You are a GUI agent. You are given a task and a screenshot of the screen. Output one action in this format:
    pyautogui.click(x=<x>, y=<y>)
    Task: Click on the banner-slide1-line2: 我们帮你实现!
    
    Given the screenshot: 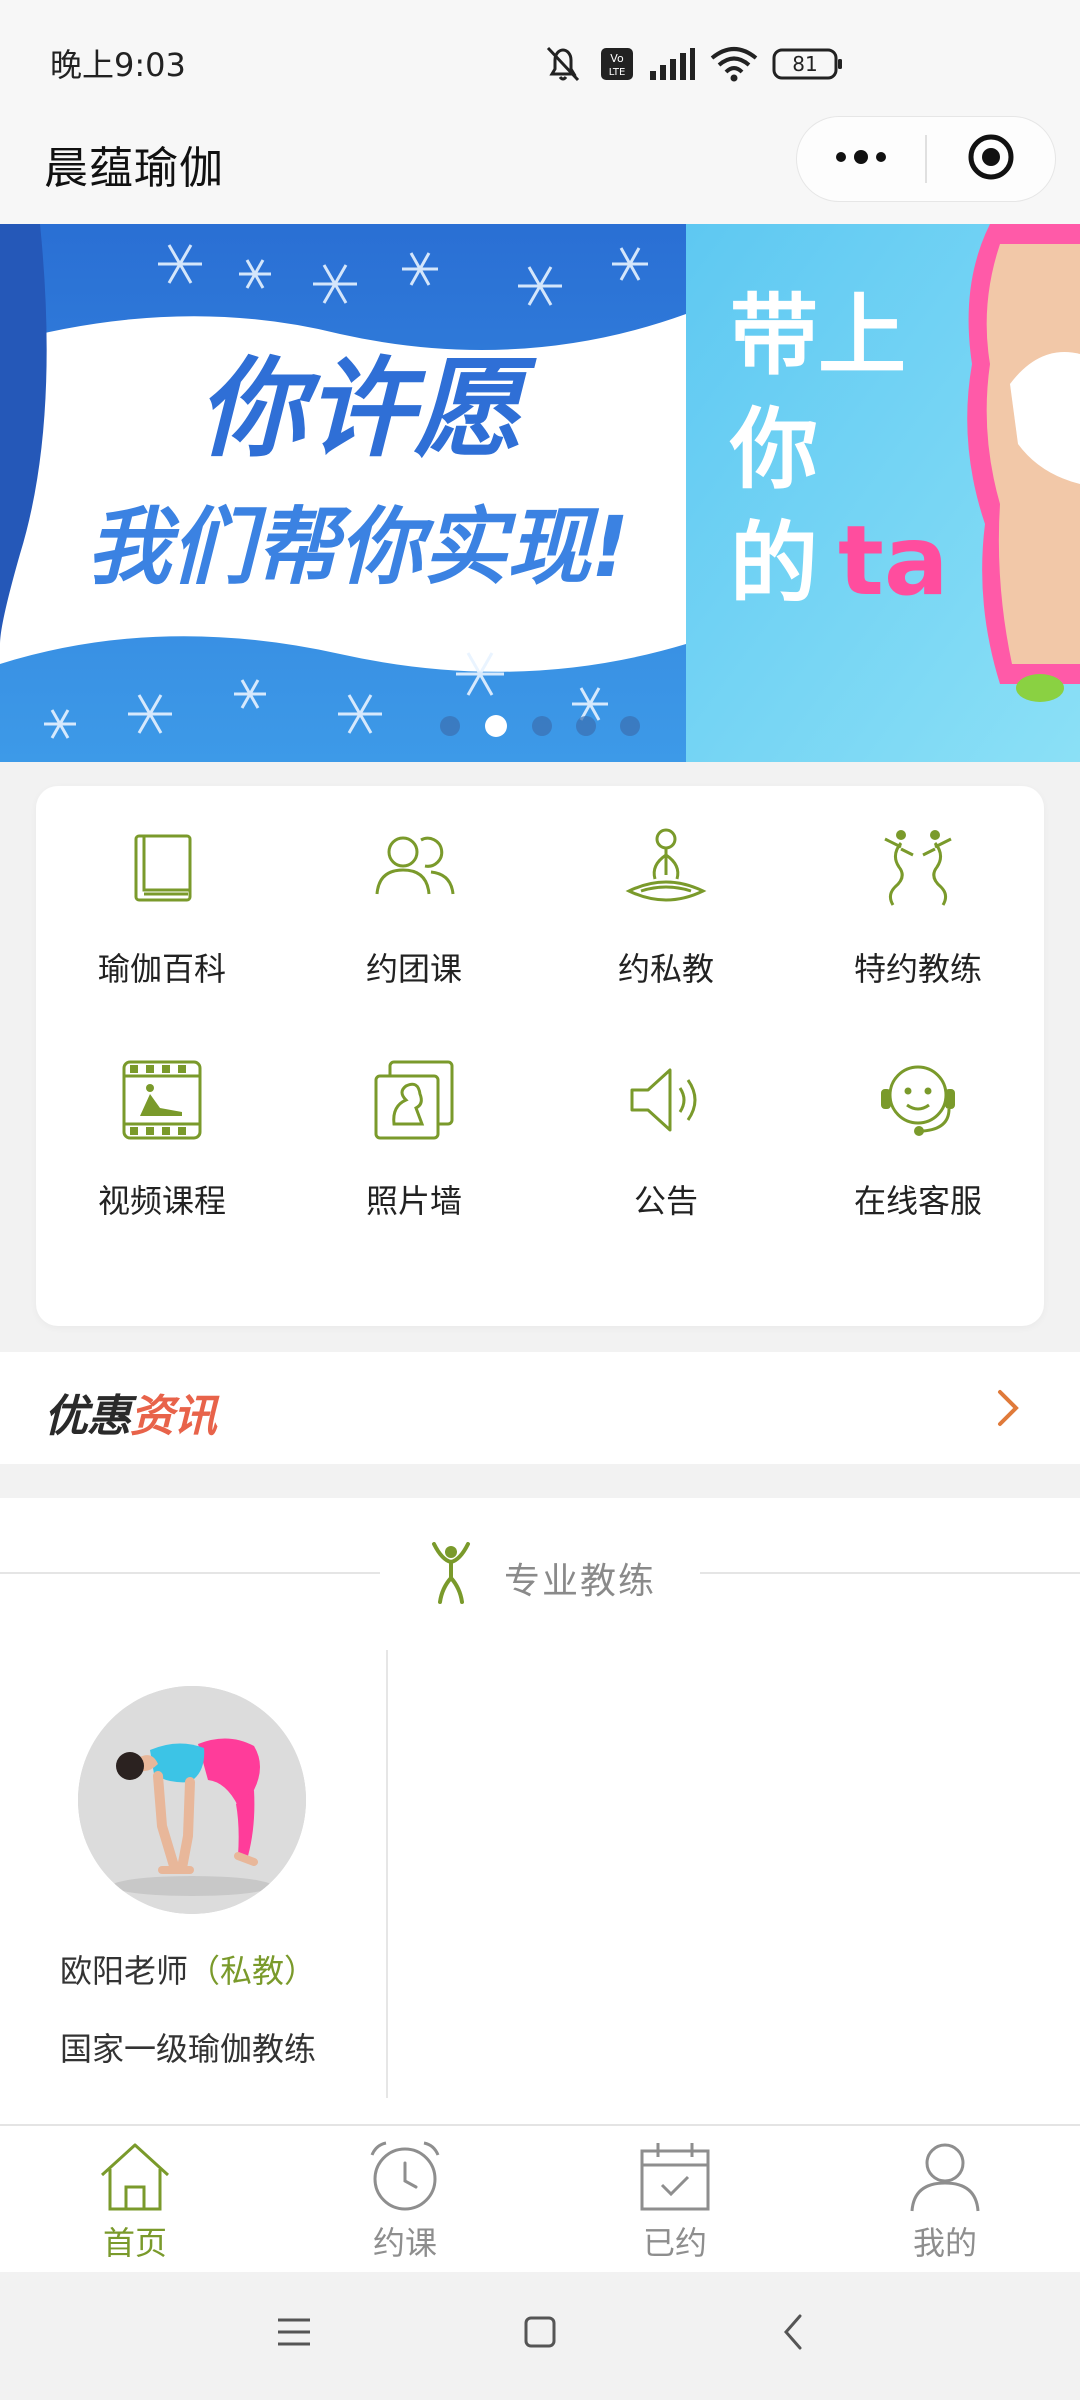 What is the action you would take?
    pyautogui.click(x=358, y=547)
    